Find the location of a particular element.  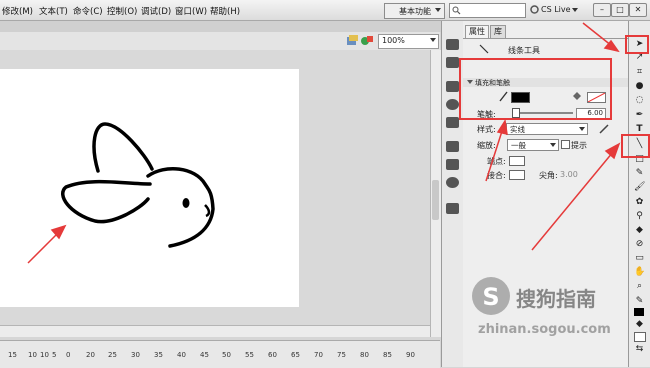

watermark-url: zhinan.sogou.com is located at coordinates (544, 329).